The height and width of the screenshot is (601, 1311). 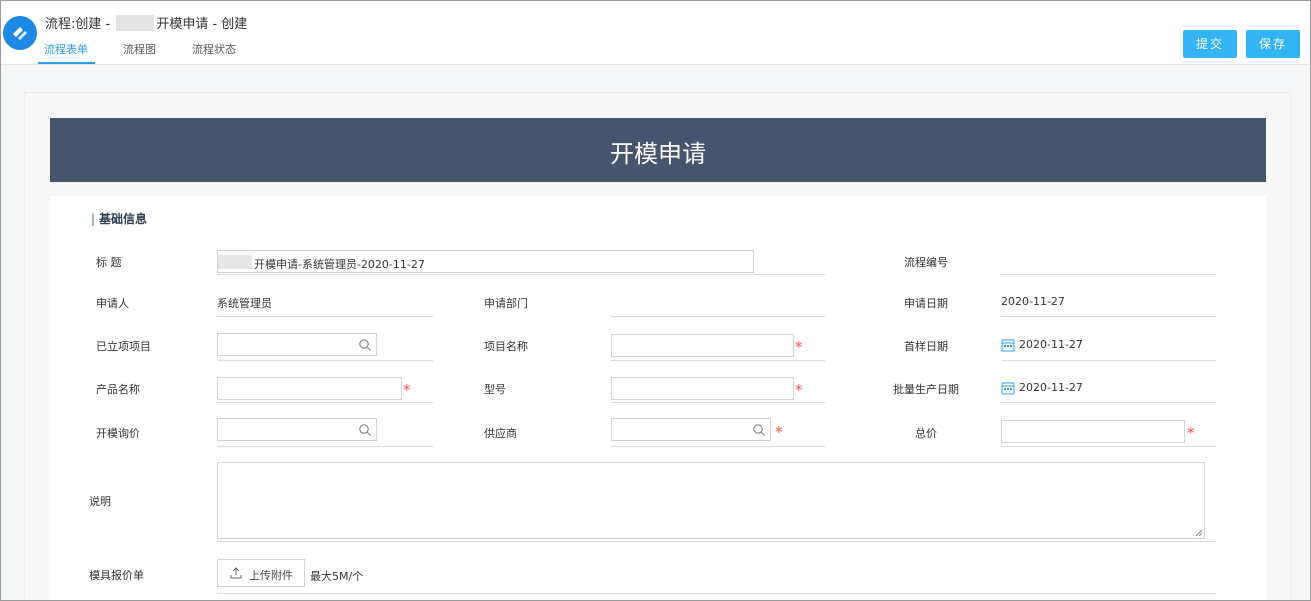 I want to click on inquiry-label: 开模询价, so click(x=118, y=433).